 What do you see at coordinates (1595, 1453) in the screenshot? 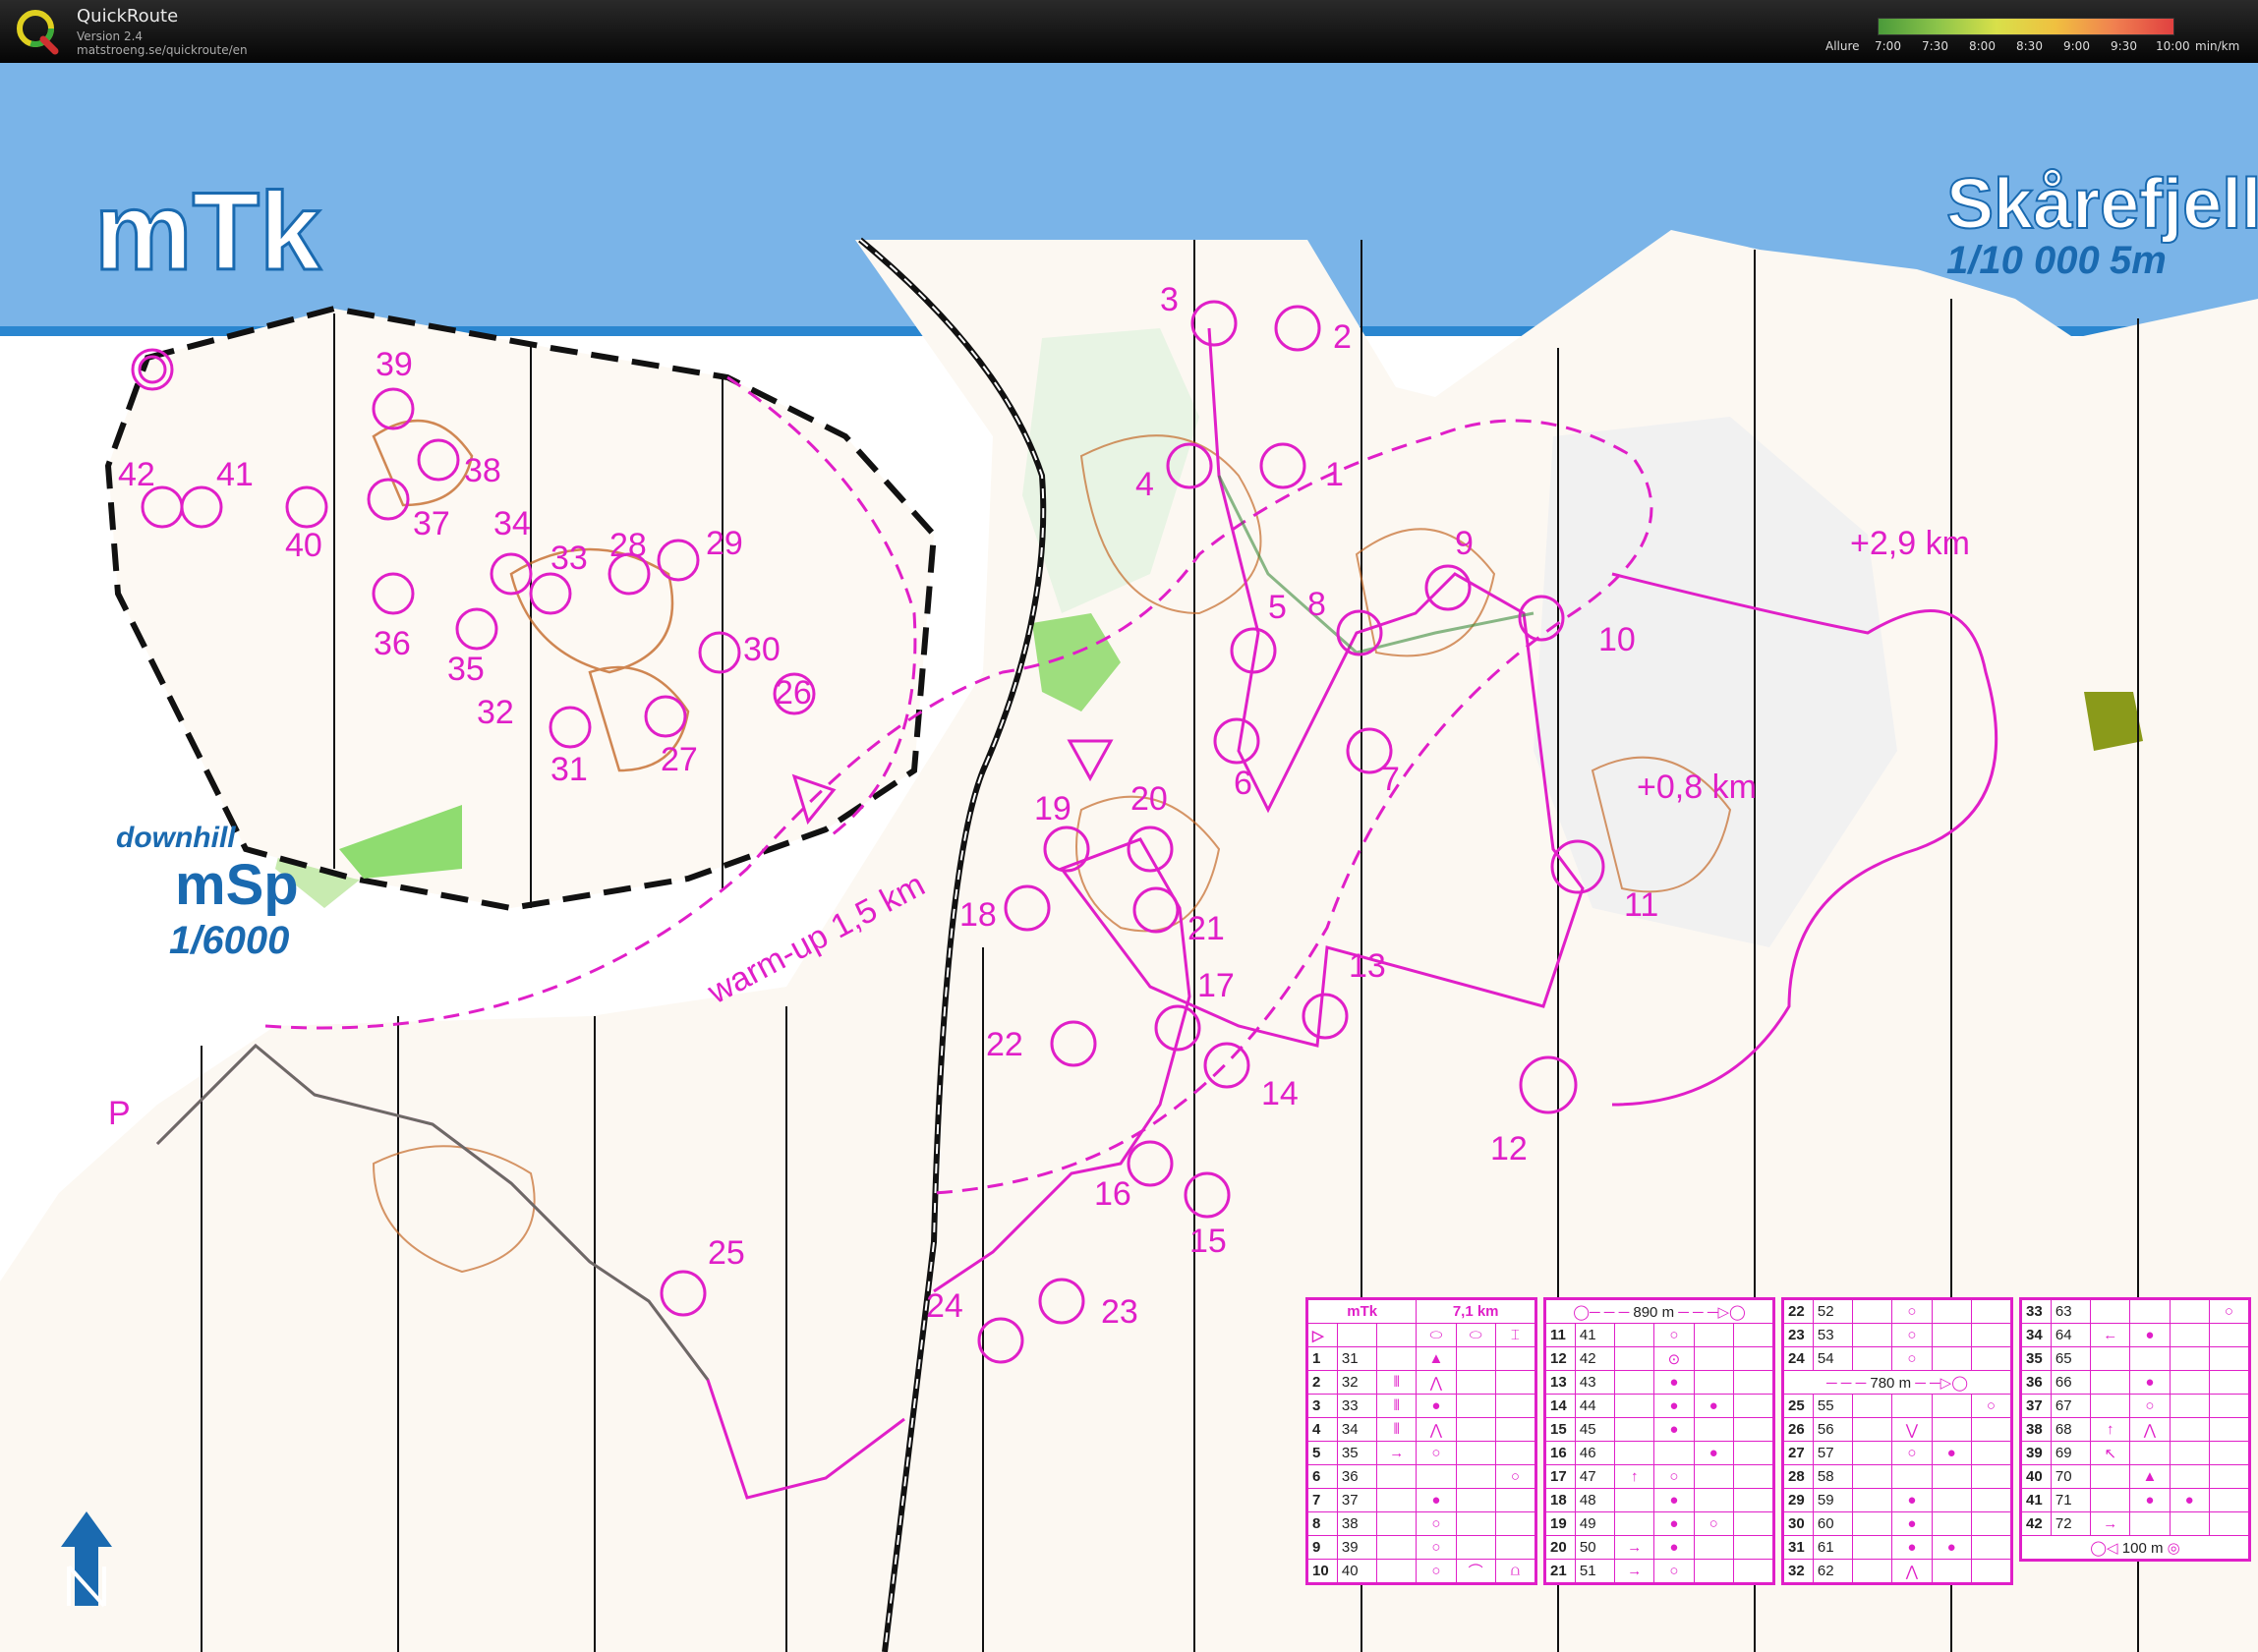
I see `description-cell-c: 46` at bounding box center [1595, 1453].